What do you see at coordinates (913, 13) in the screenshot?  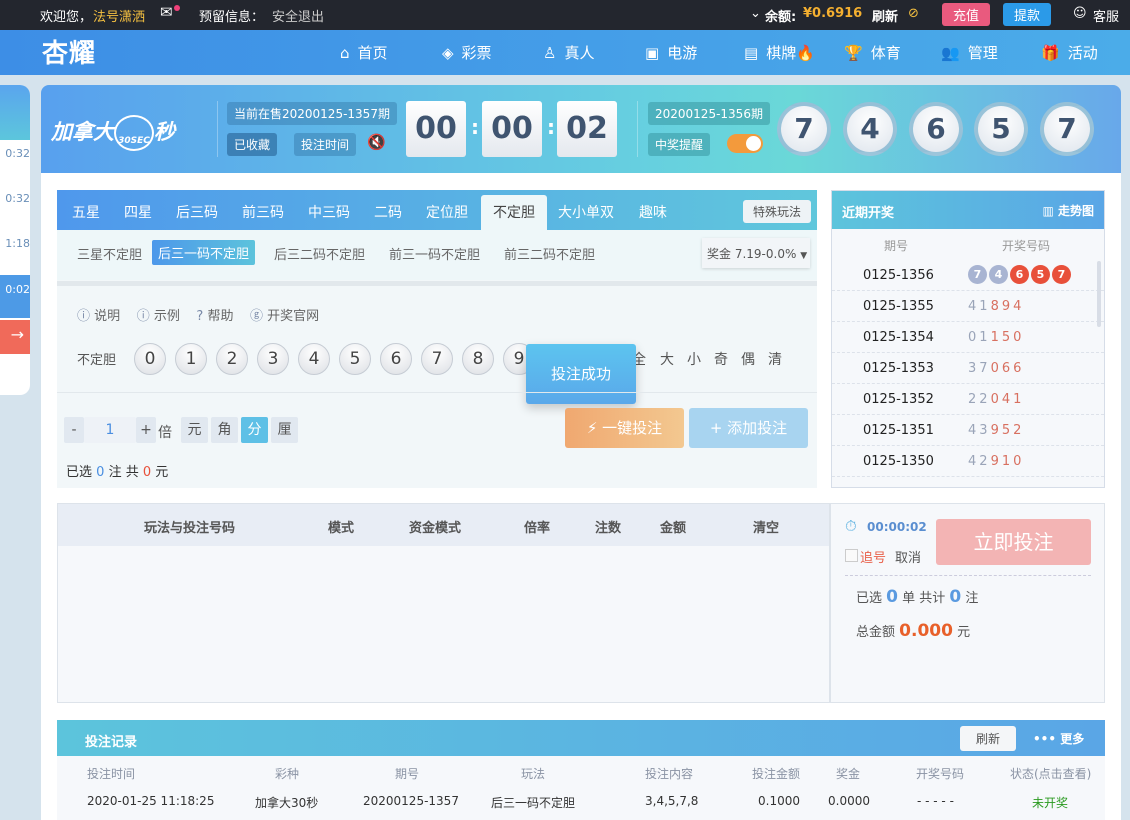 I see `eye-off-icon: ⊘` at bounding box center [913, 13].